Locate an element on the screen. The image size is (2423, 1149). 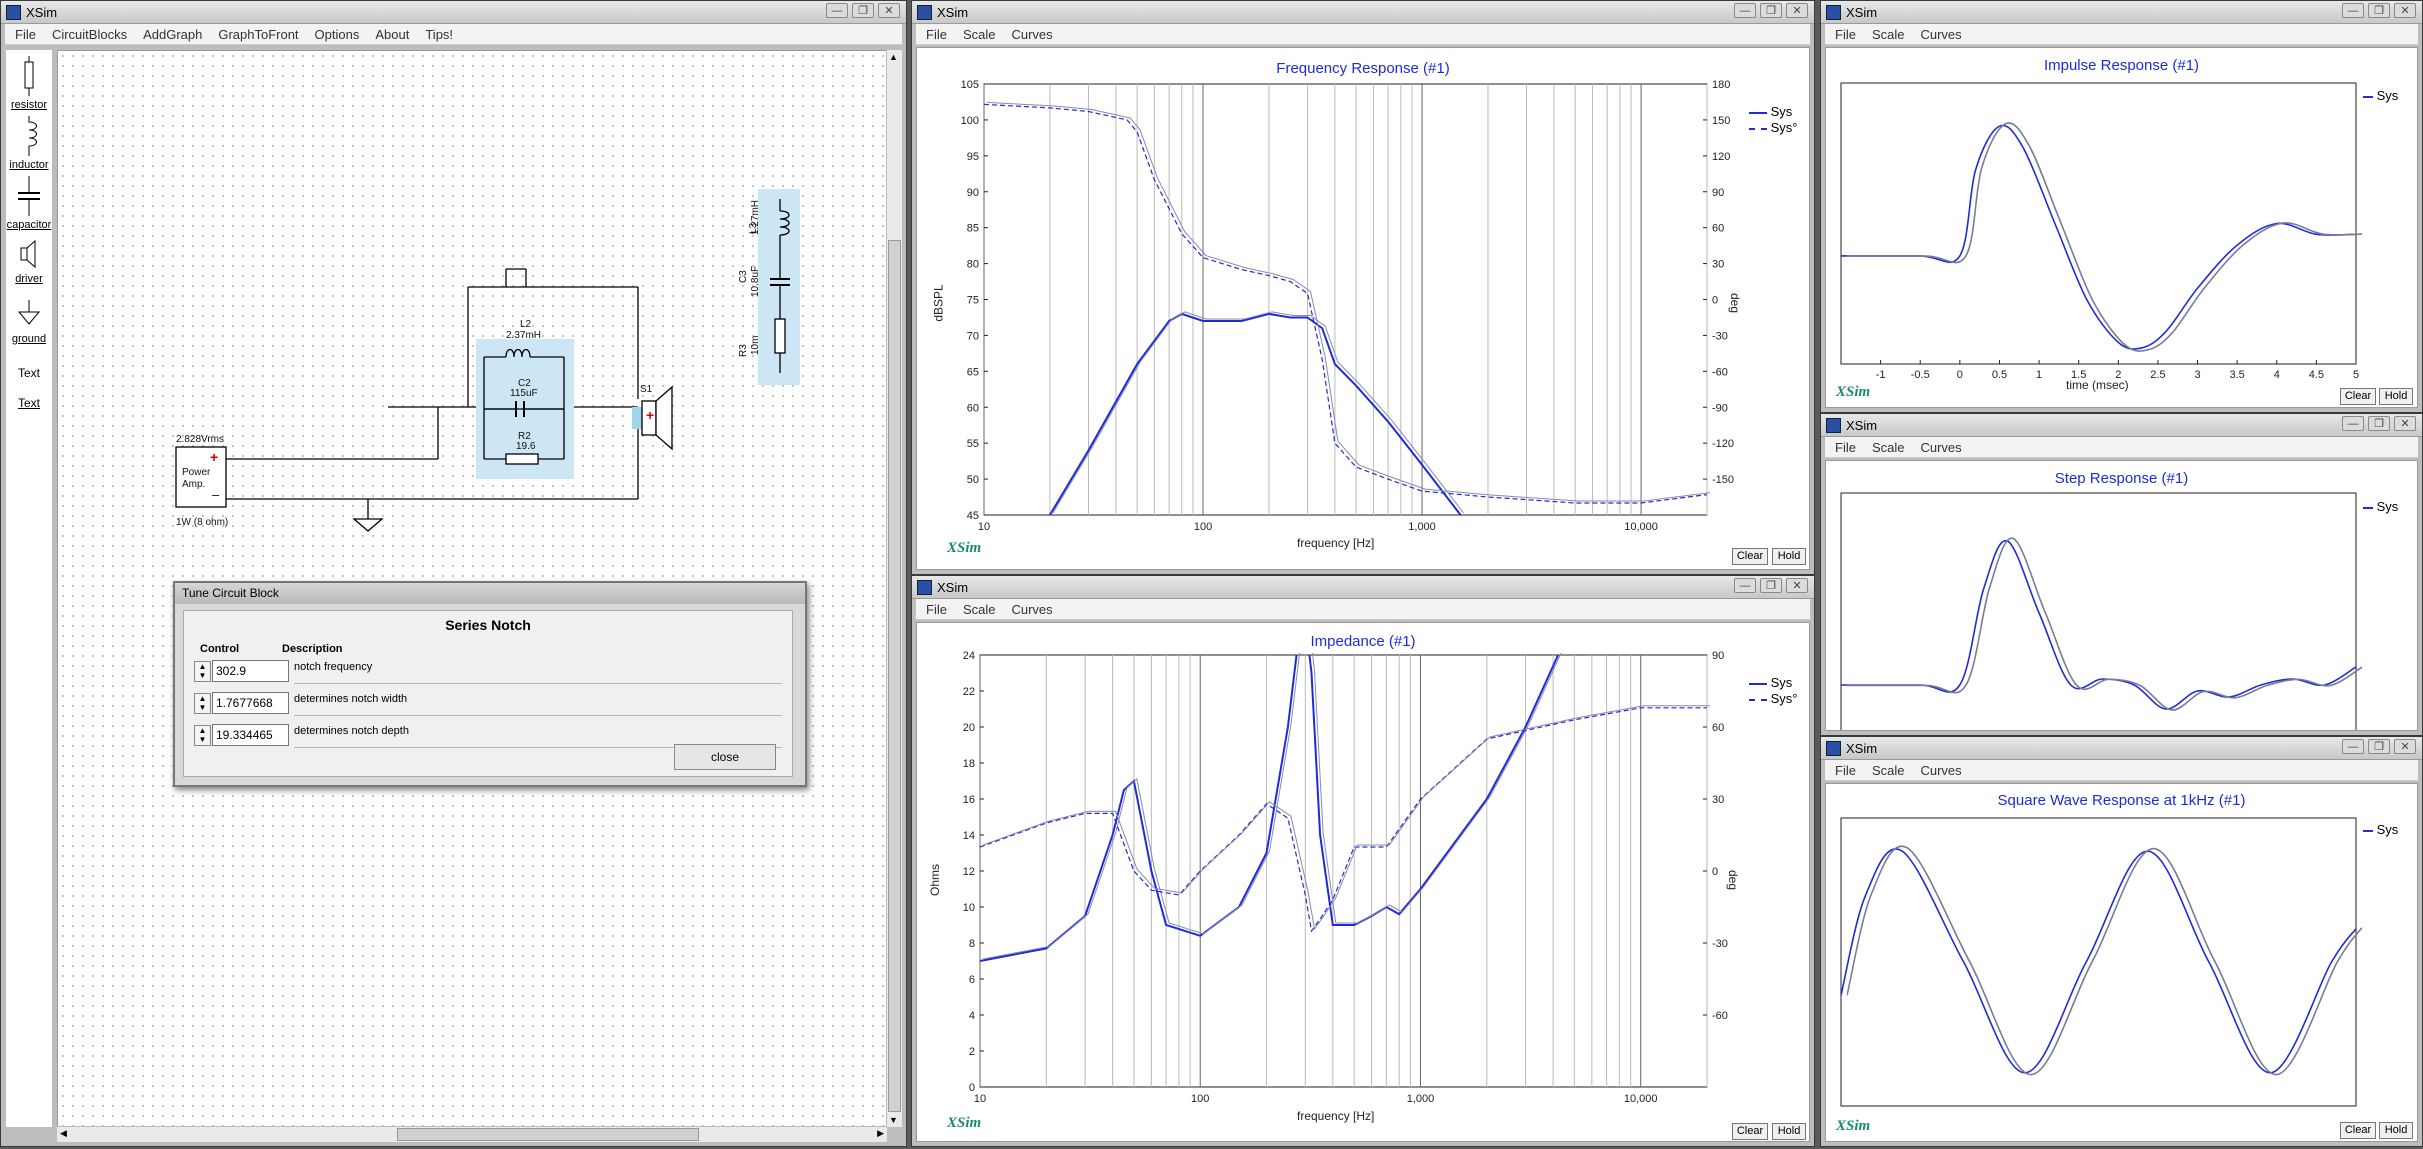
y2-tick-label: -120 is located at coordinates (1723, 444).